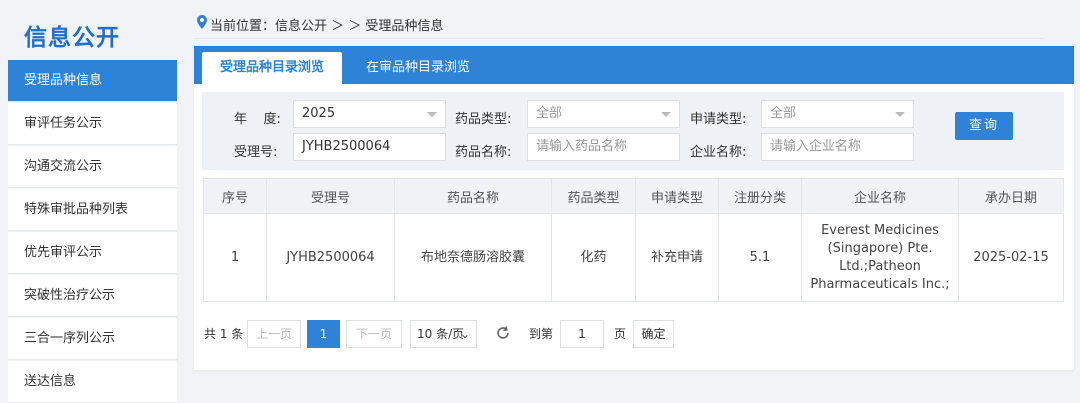 Image resolution: width=1080 pixels, height=403 pixels. Describe the element at coordinates (1011, 257) in the screenshot. I see `cell-date: 2025-02-15` at that location.